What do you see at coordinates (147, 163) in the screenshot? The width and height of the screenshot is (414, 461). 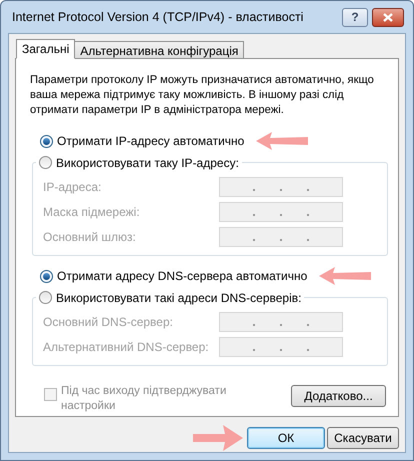 I see `radio-label: Використовувати таку IP-адресу:` at bounding box center [147, 163].